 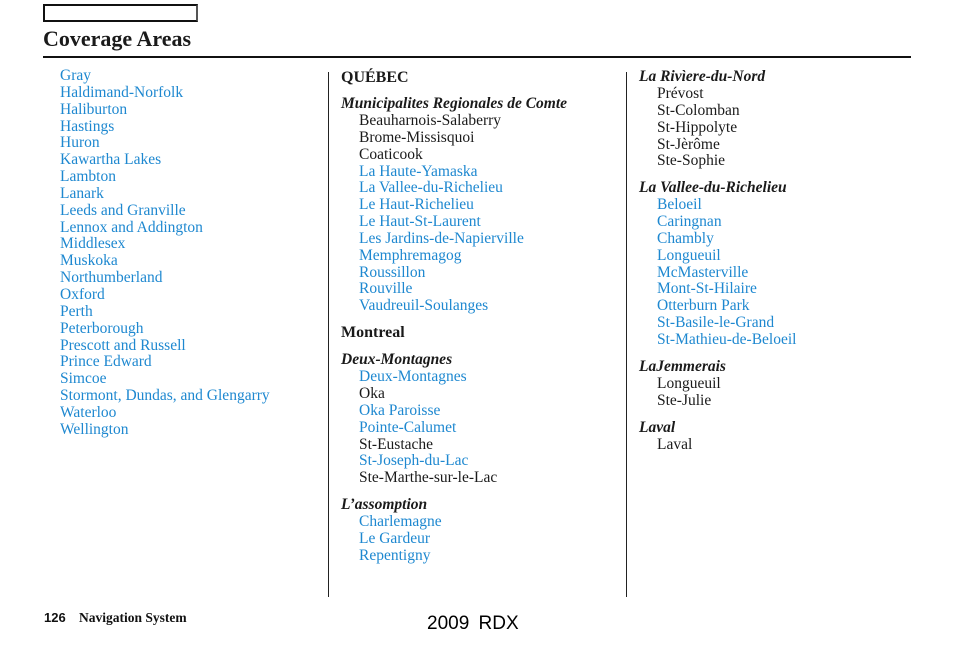 I want to click on area-link: McMasterville, so click(x=717, y=273).